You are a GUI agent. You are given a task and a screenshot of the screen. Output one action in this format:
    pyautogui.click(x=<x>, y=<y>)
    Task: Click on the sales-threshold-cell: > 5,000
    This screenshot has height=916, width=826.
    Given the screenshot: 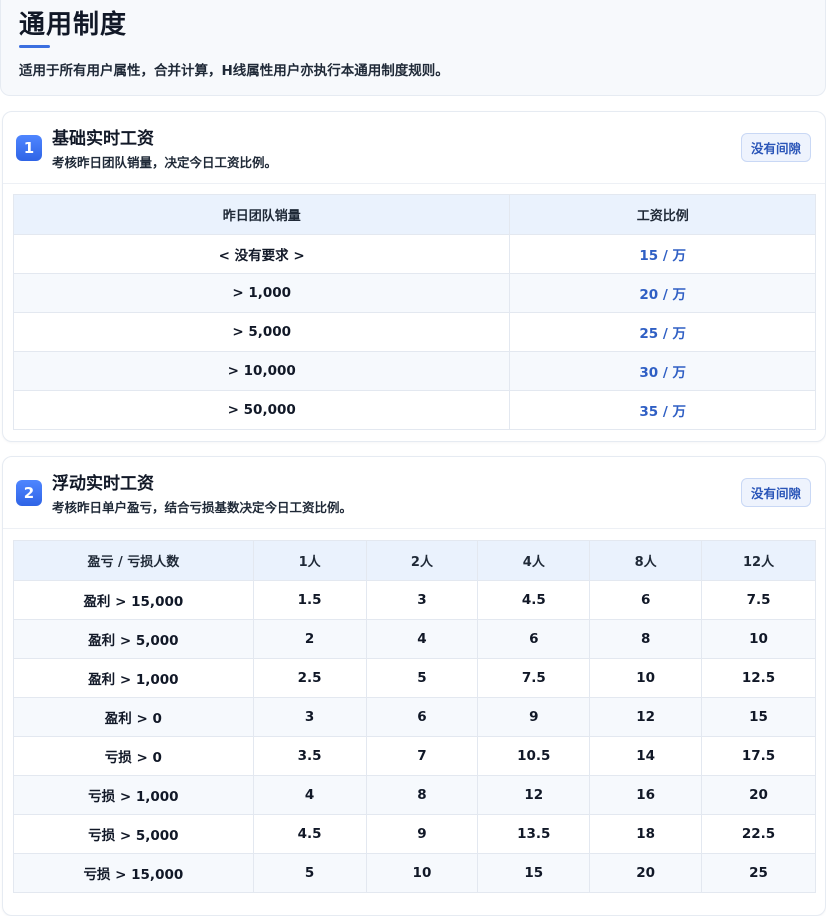 What is the action you would take?
    pyautogui.click(x=261, y=332)
    